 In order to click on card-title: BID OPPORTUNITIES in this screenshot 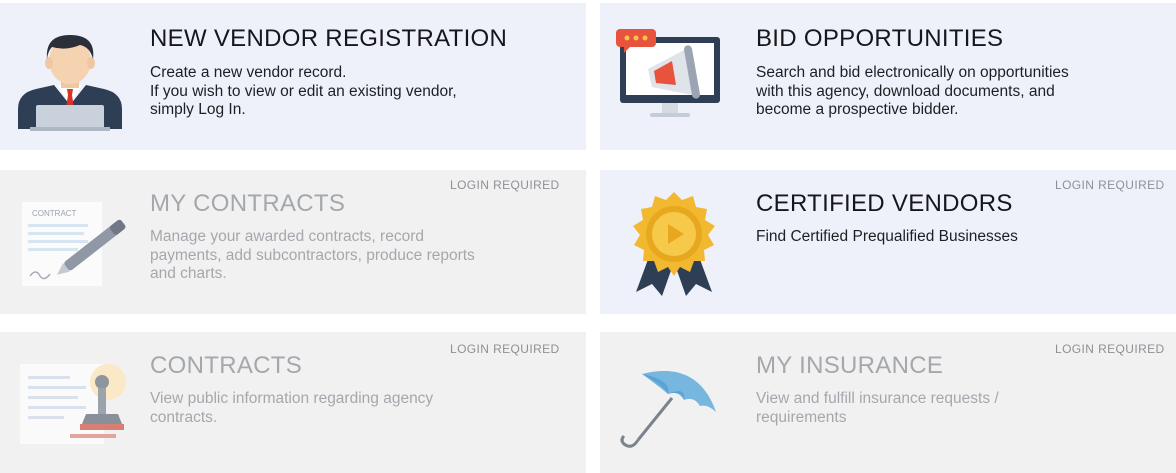, I will do `click(880, 38)`.